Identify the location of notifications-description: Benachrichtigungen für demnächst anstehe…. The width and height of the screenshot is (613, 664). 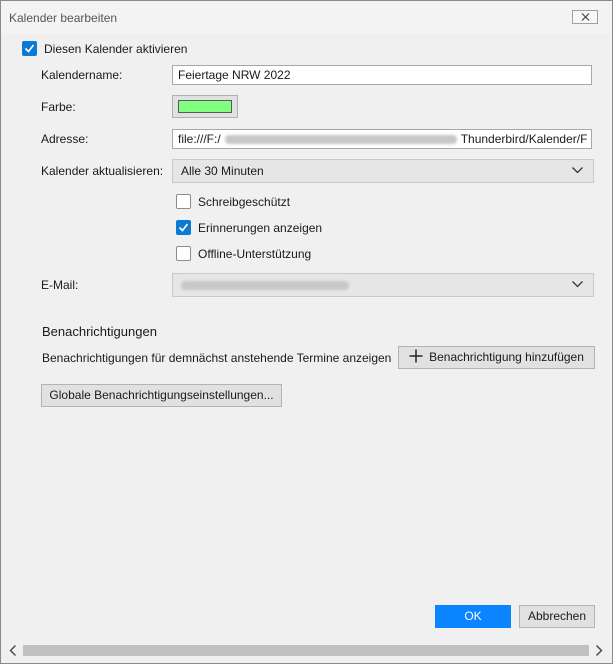
(217, 358).